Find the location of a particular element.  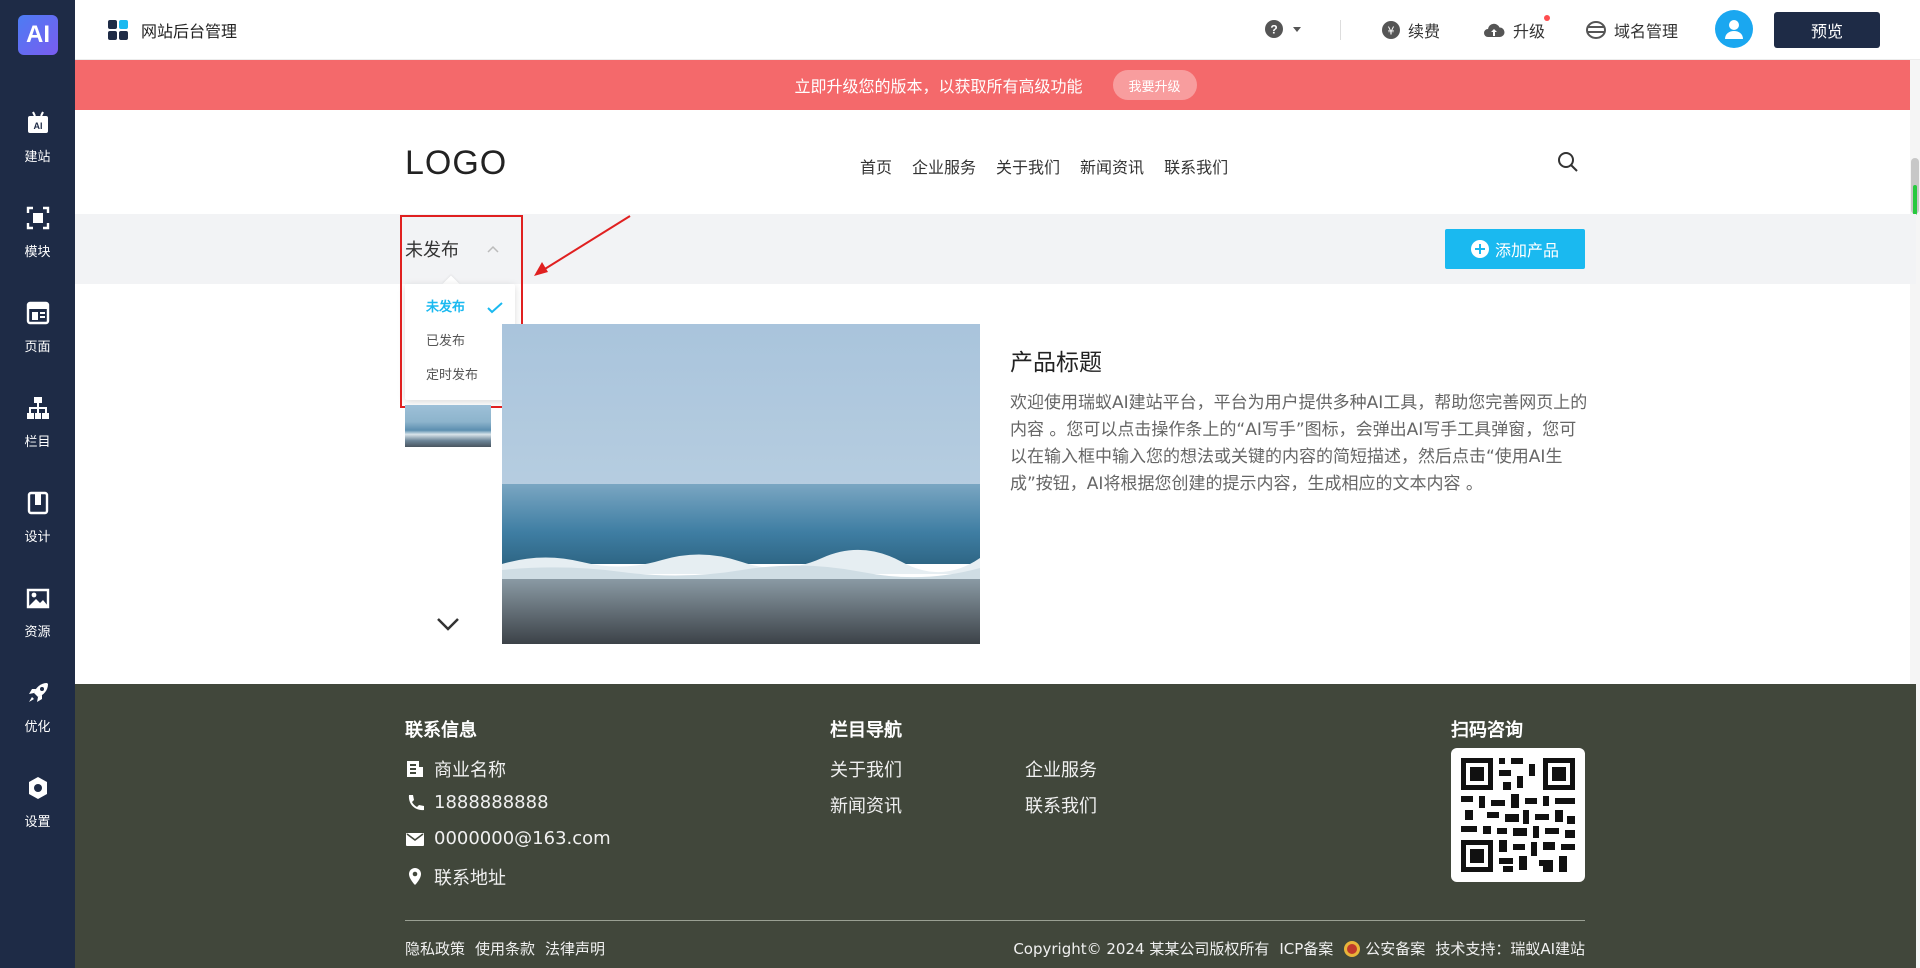

upgrade-label: 升级 is located at coordinates (1529, 31).